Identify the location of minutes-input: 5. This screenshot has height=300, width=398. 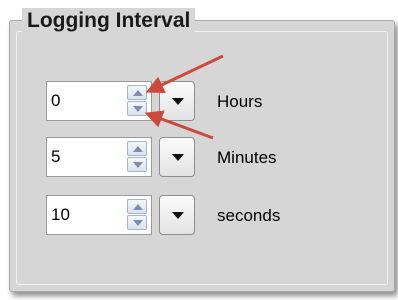
(99, 157).